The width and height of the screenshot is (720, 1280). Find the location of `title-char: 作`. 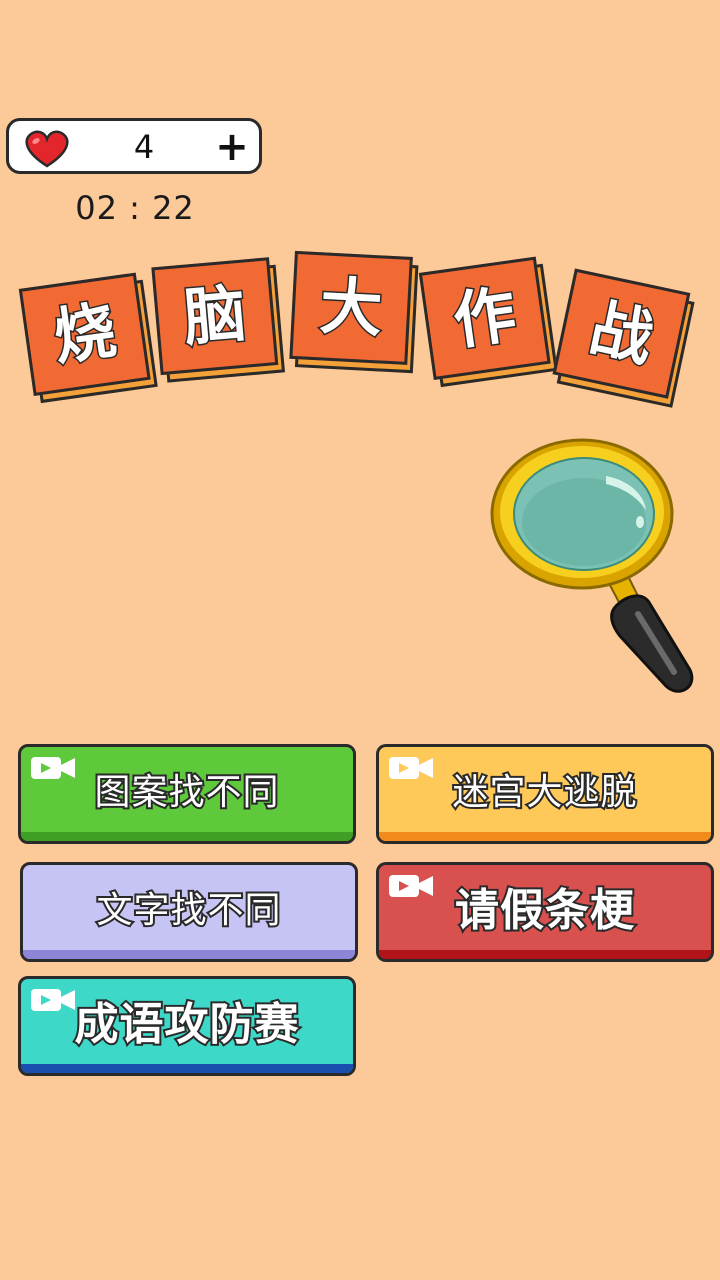

title-char: 作 is located at coordinates (484, 318).